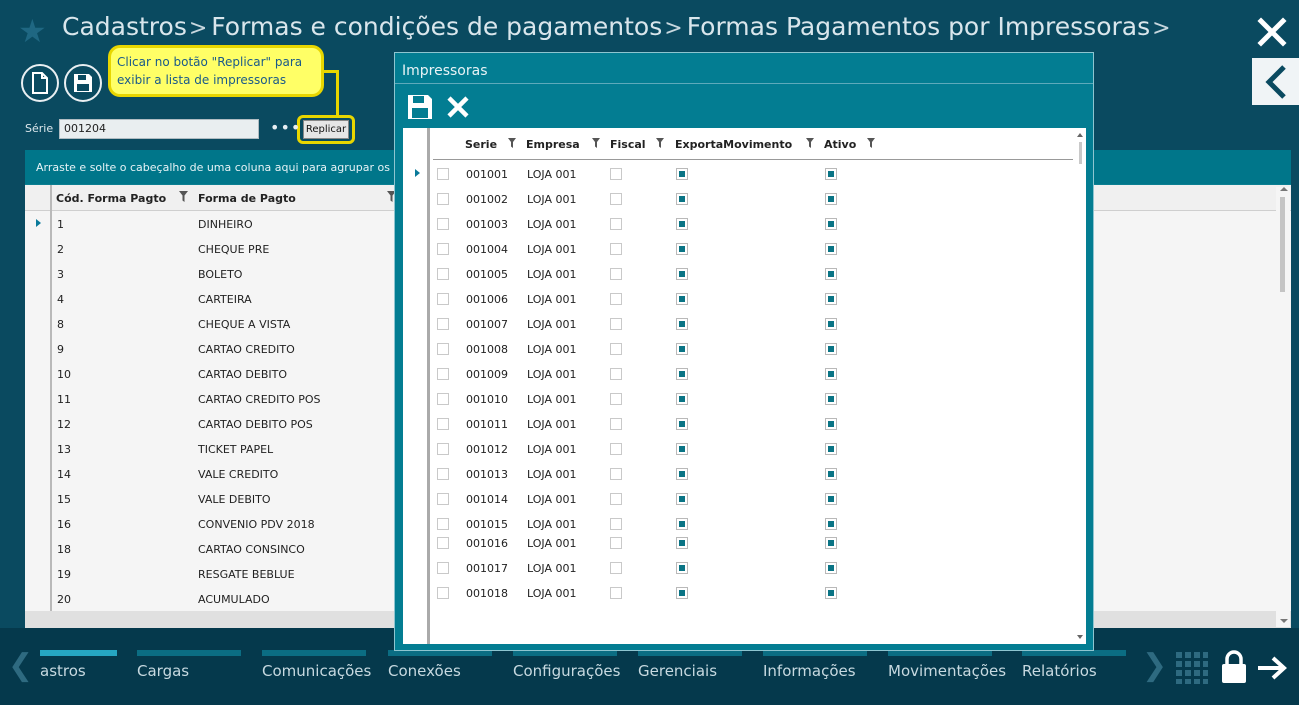 Image resolution: width=1299 pixels, height=705 pixels. I want to click on column-header-fiscal: Fiscal, so click(628, 144).